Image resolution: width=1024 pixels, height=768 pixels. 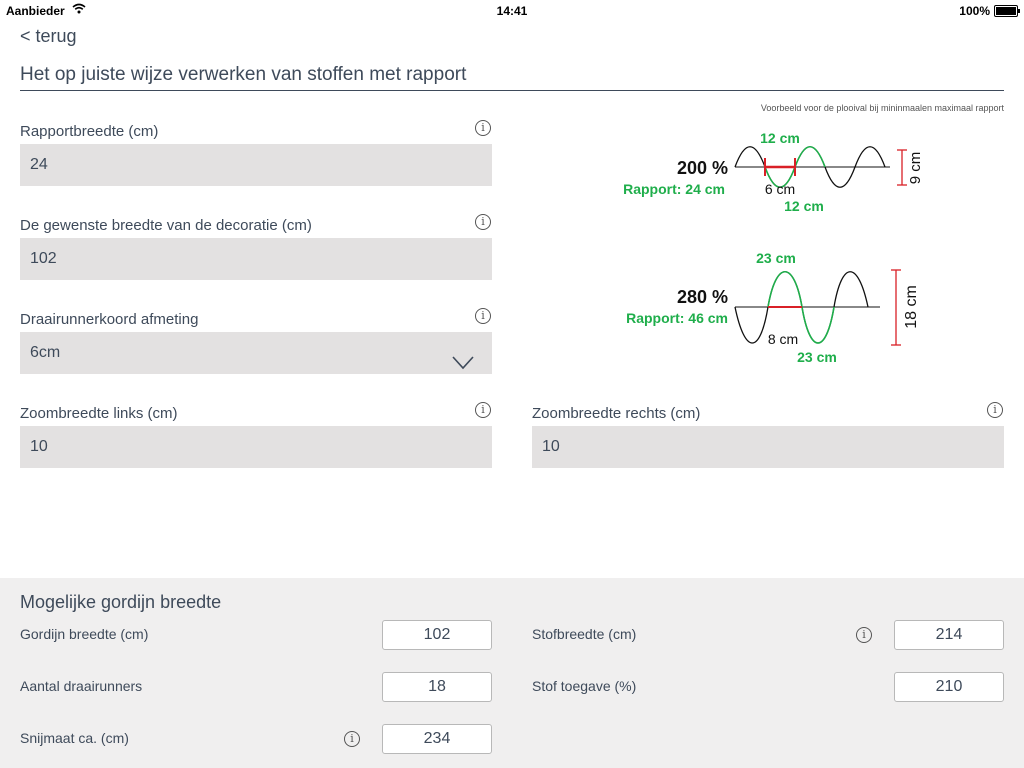 What do you see at coordinates (783, 339) in the screenshot?
I see `diagram2-runner: 8 cm` at bounding box center [783, 339].